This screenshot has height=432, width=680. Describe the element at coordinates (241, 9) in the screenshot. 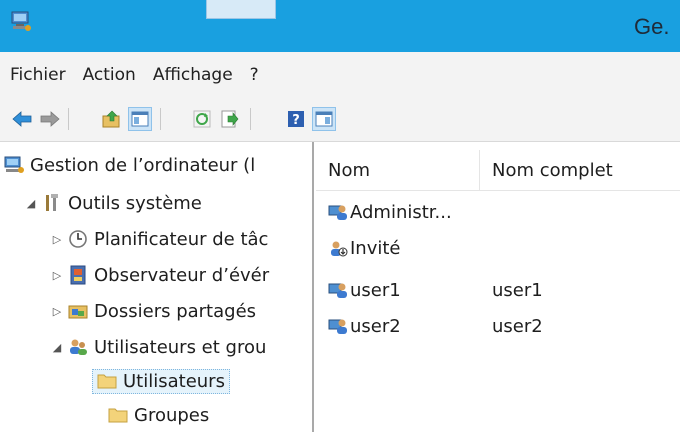

I see `window-tab` at that location.